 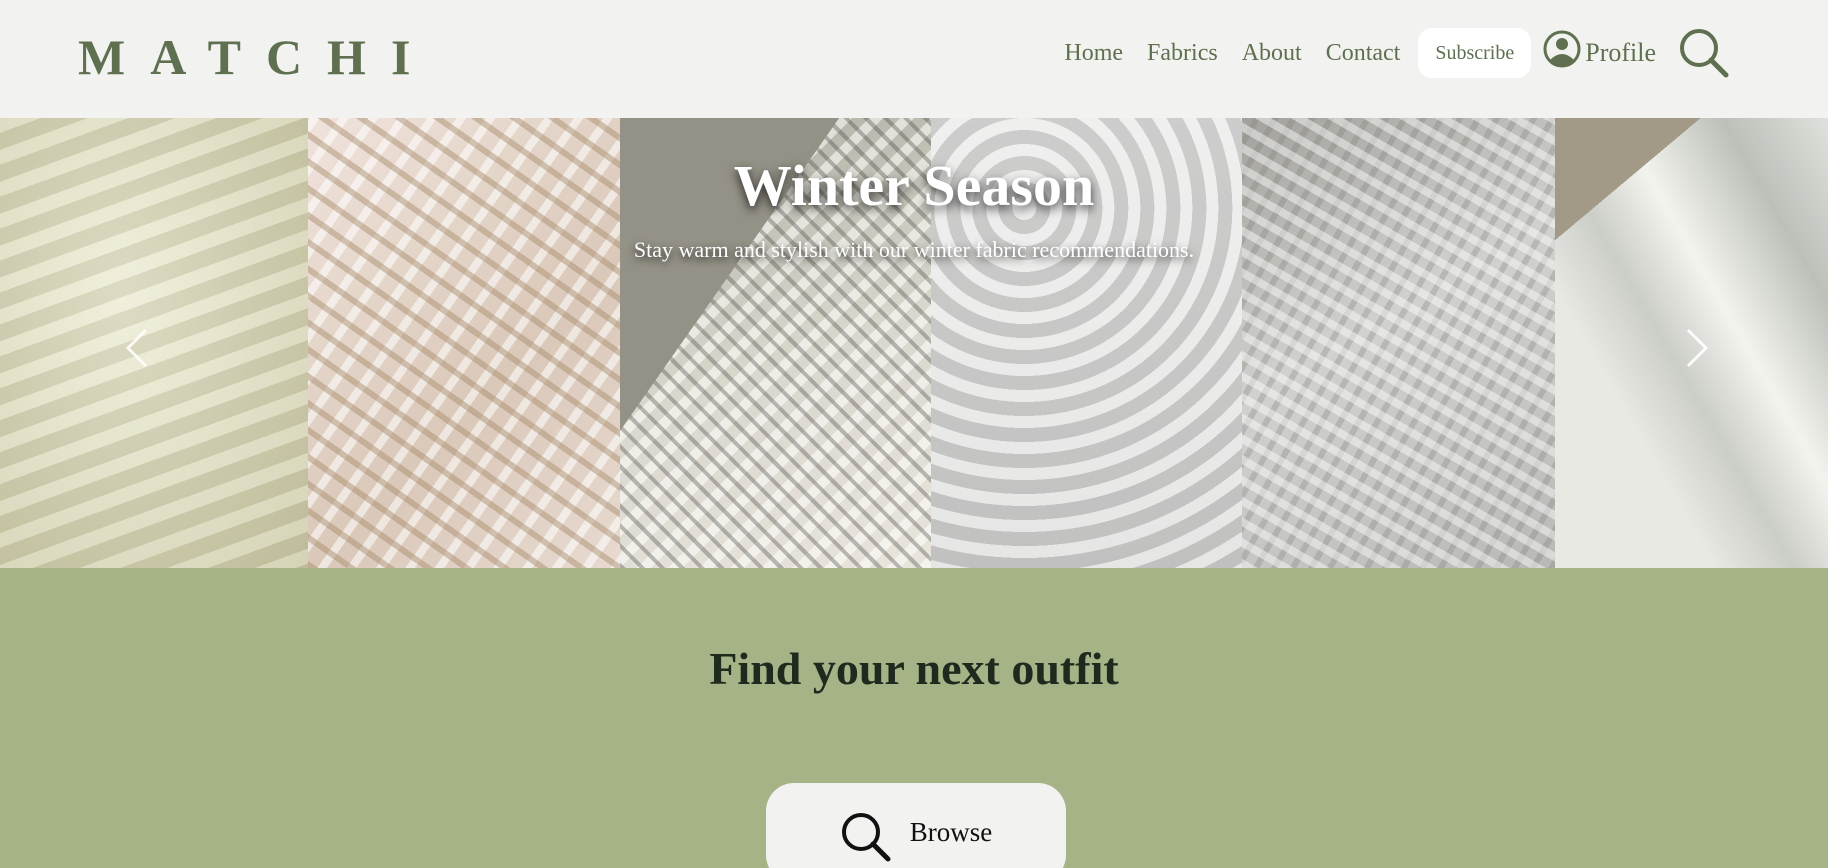 I want to click on nav-home: Home, so click(x=1093, y=53).